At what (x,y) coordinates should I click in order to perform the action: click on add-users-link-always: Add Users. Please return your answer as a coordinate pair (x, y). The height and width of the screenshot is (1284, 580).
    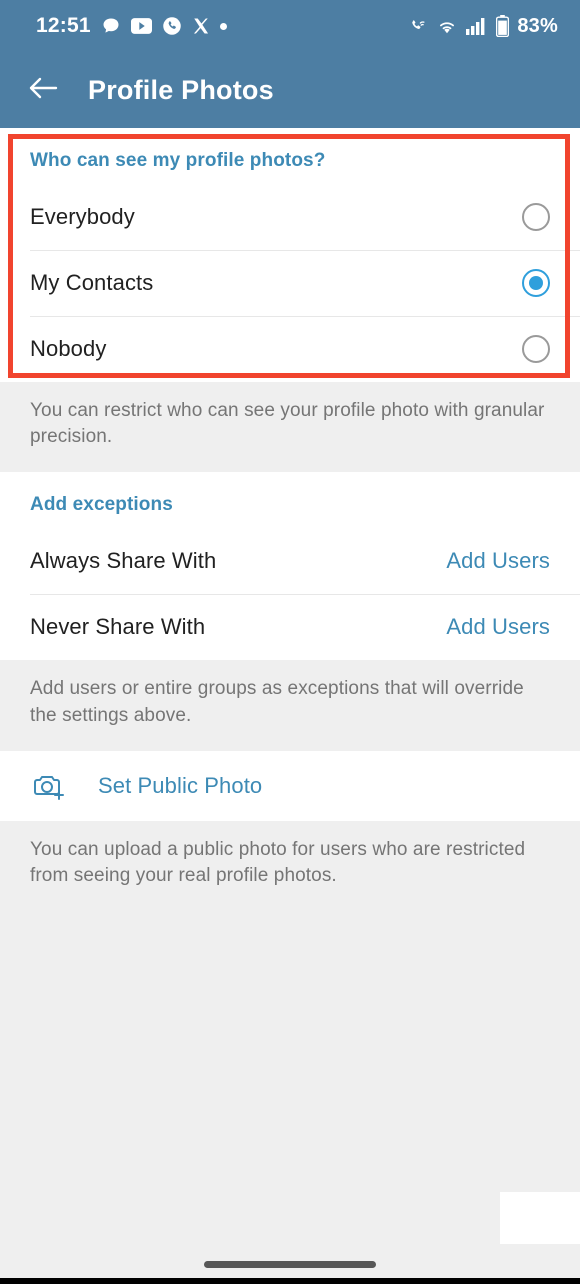
    Looking at the image, I should click on (498, 561).